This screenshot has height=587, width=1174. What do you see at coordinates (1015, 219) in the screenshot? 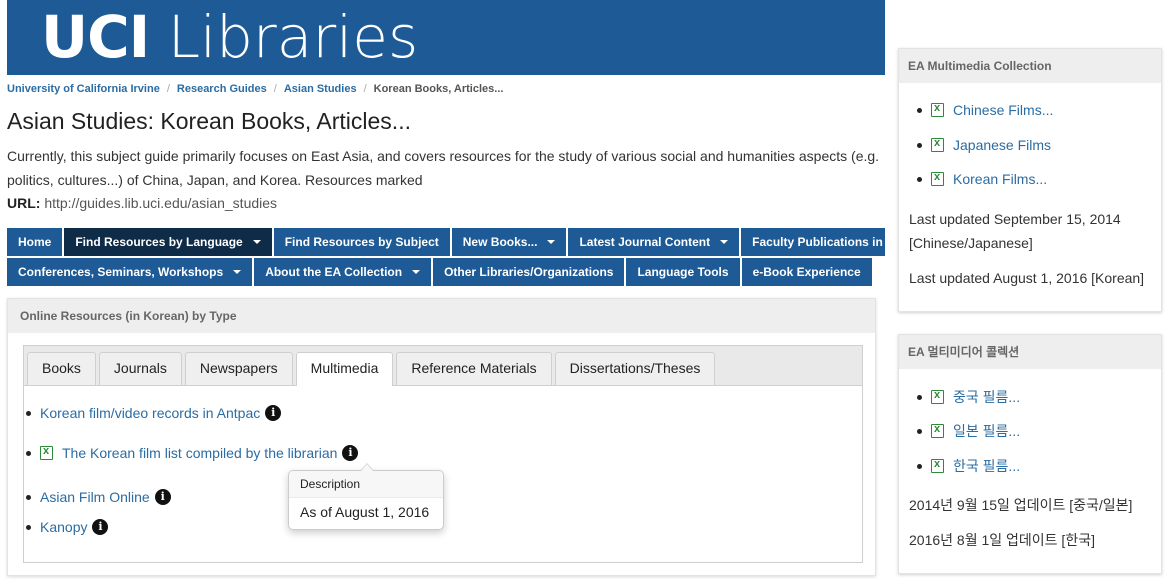
I see `update-note-line: Last updated September 15, 2014` at bounding box center [1015, 219].